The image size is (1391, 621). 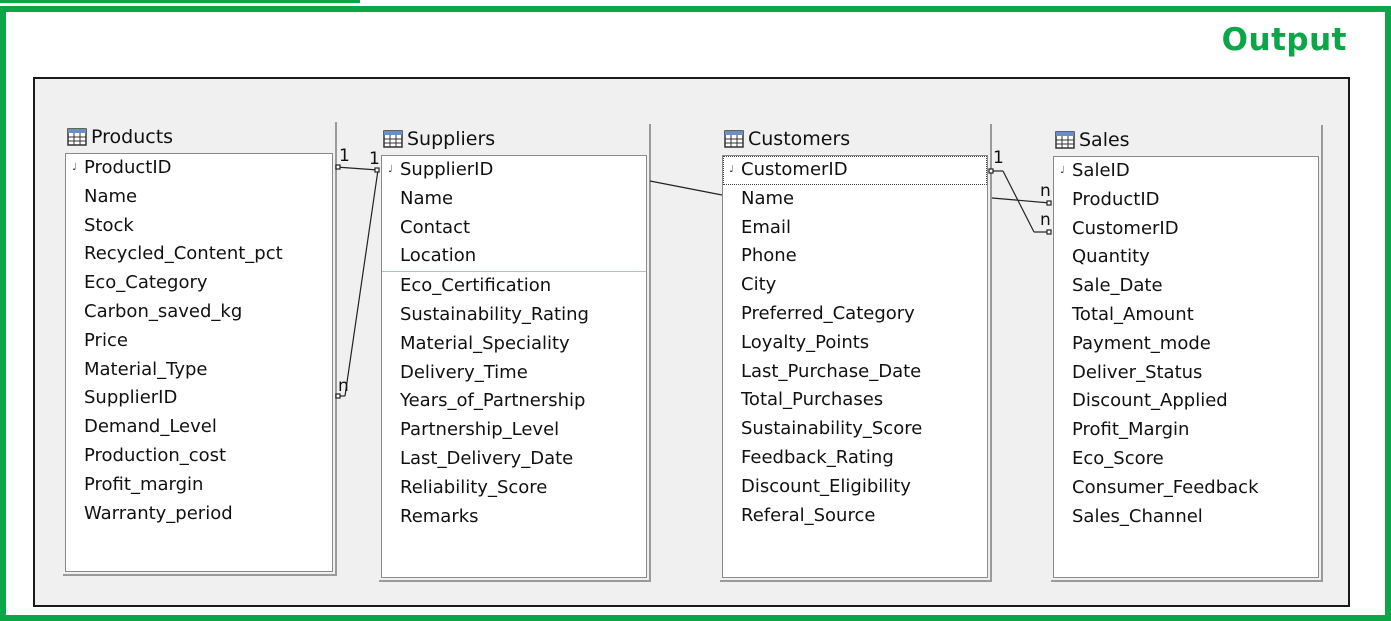 I want to click on cardinality-suppliers-1: 1, so click(x=374, y=159).